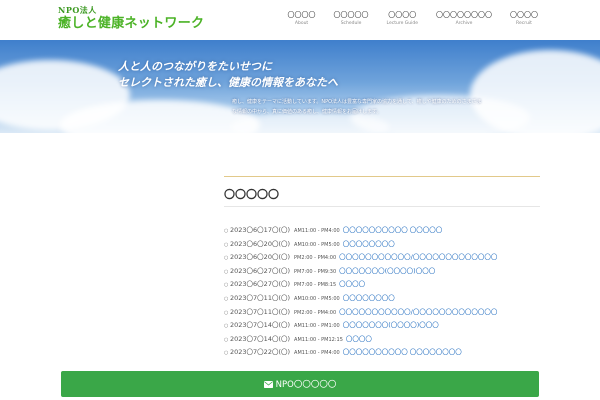 The image size is (600, 400). I want to click on event-time: AM11:00 - PM1:00, so click(317, 326).